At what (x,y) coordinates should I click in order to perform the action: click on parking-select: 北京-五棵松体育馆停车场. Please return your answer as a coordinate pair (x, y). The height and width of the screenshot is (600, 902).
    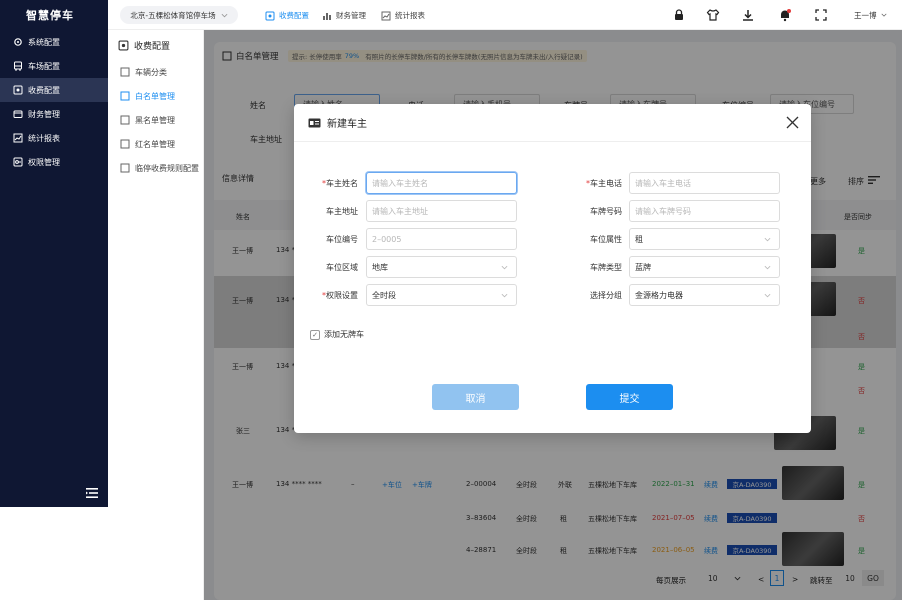
    Looking at the image, I should click on (179, 15).